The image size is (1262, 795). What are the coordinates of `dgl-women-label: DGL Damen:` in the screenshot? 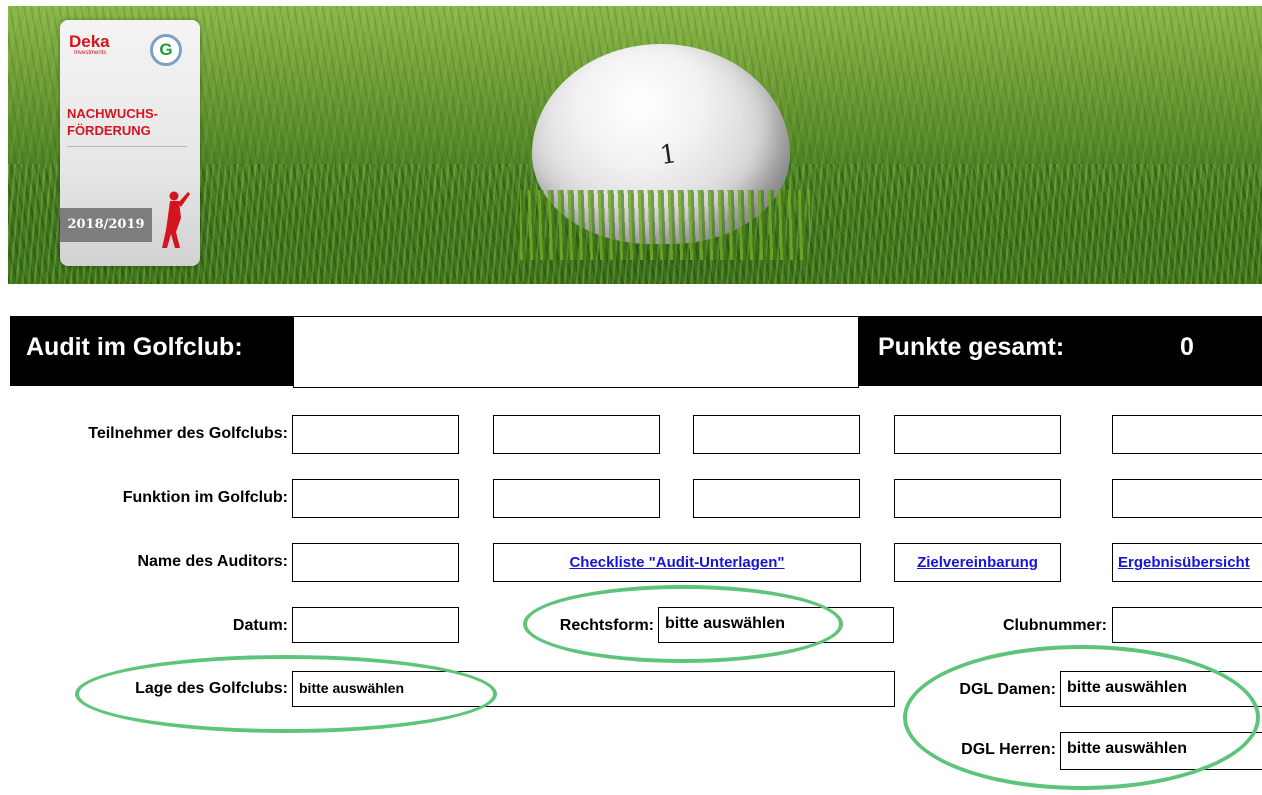 It's located at (1007, 689).